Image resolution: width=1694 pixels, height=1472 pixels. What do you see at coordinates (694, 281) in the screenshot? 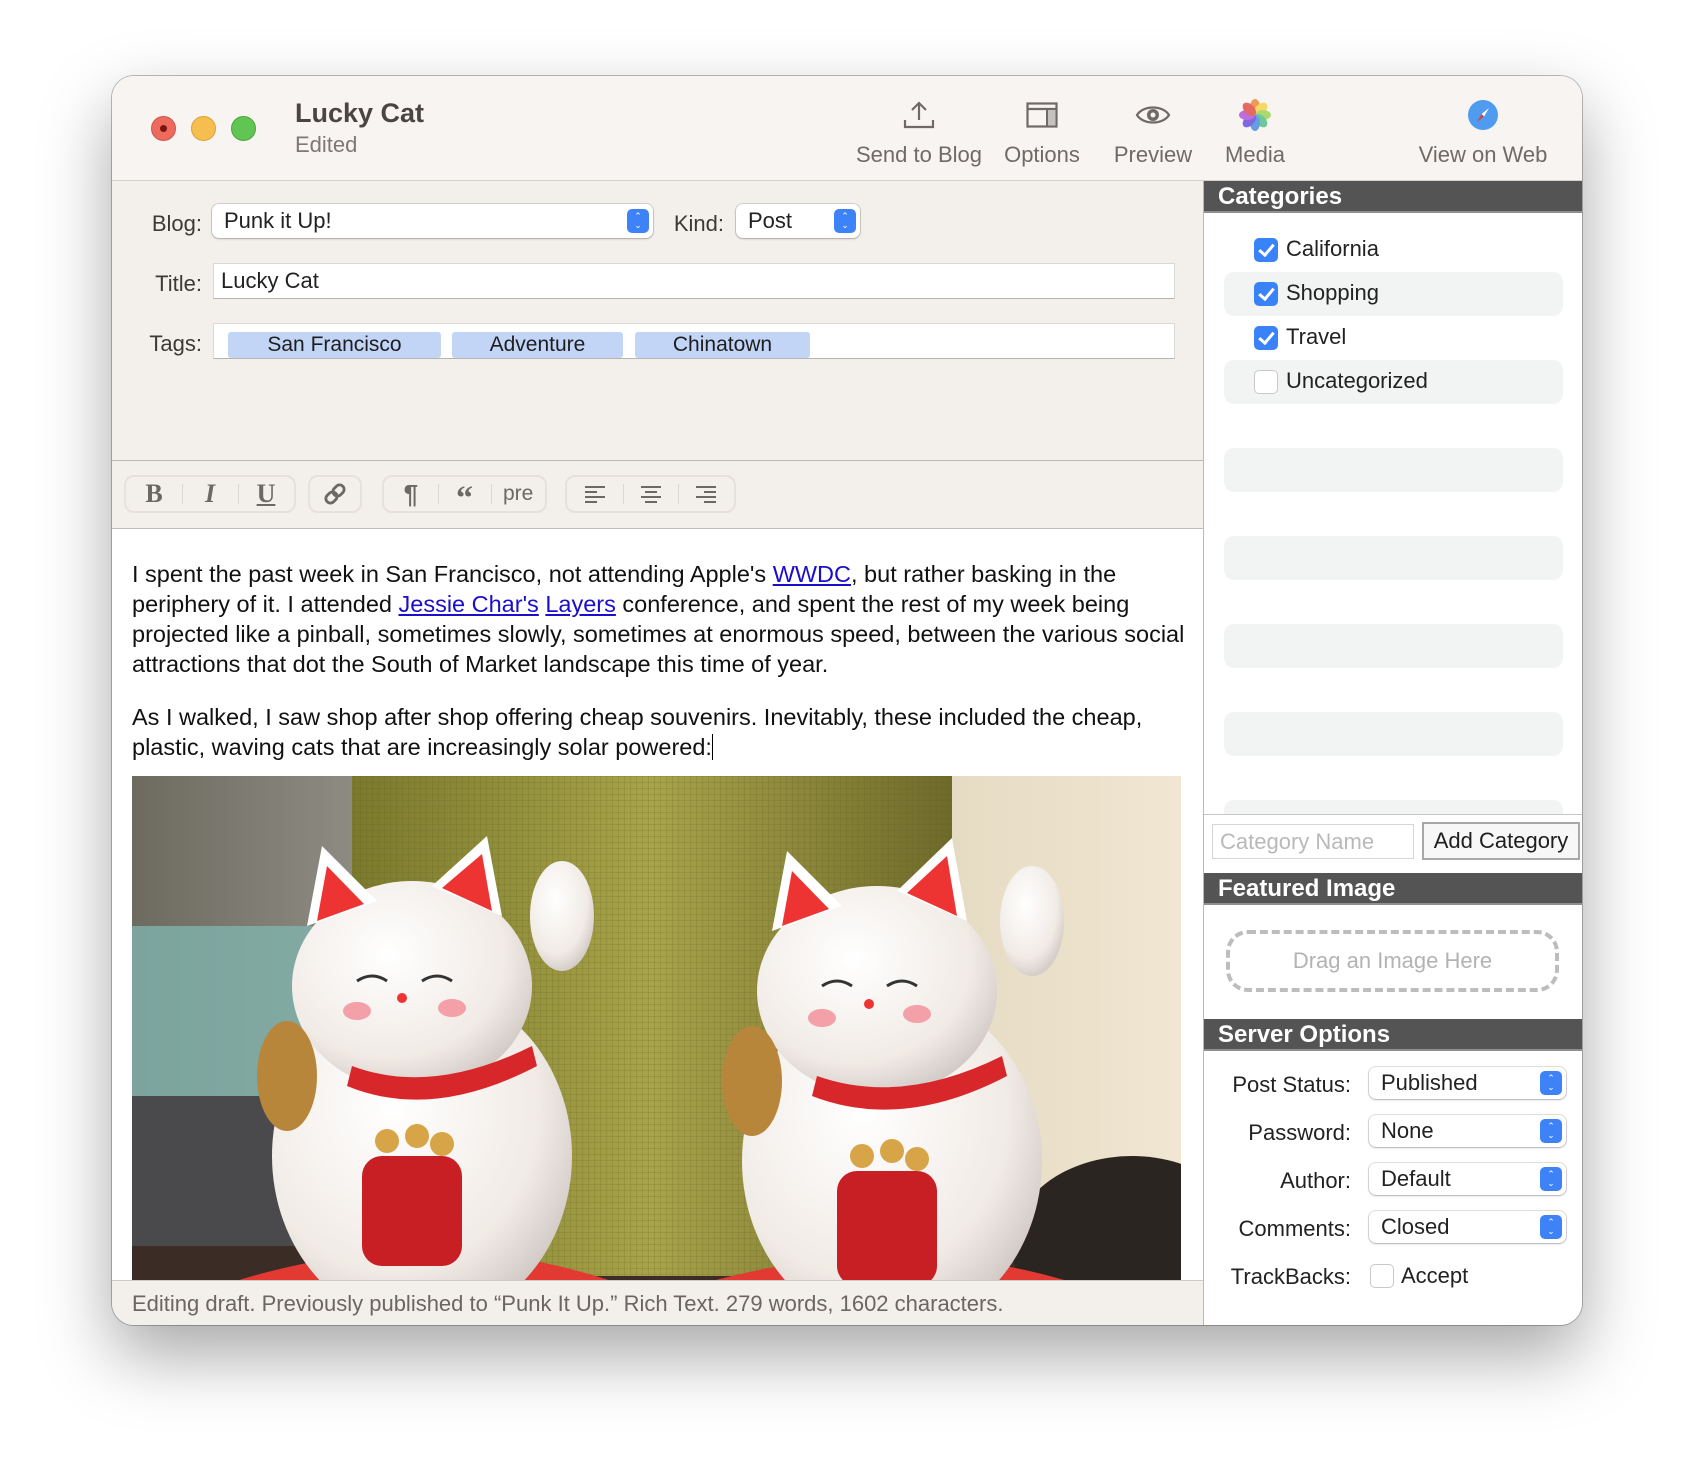
I see `title-input: Lucky Cat` at bounding box center [694, 281].